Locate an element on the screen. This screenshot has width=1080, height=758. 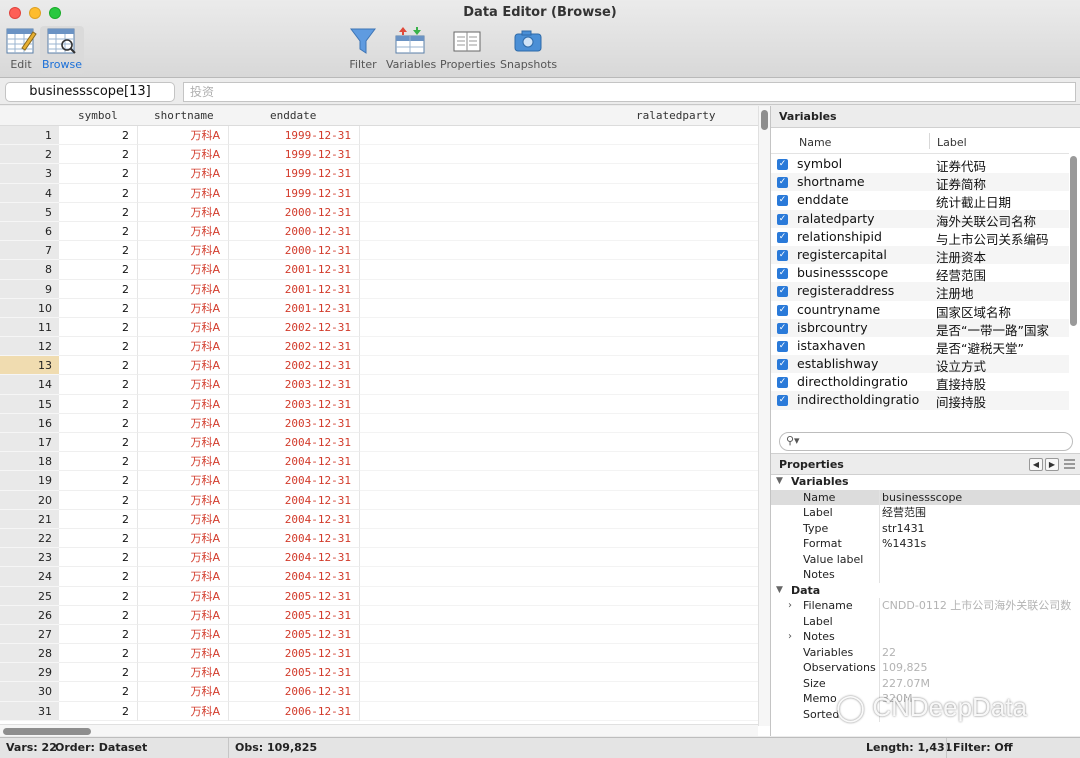
browse-mode-button: Browse is located at coordinates (62, 50).